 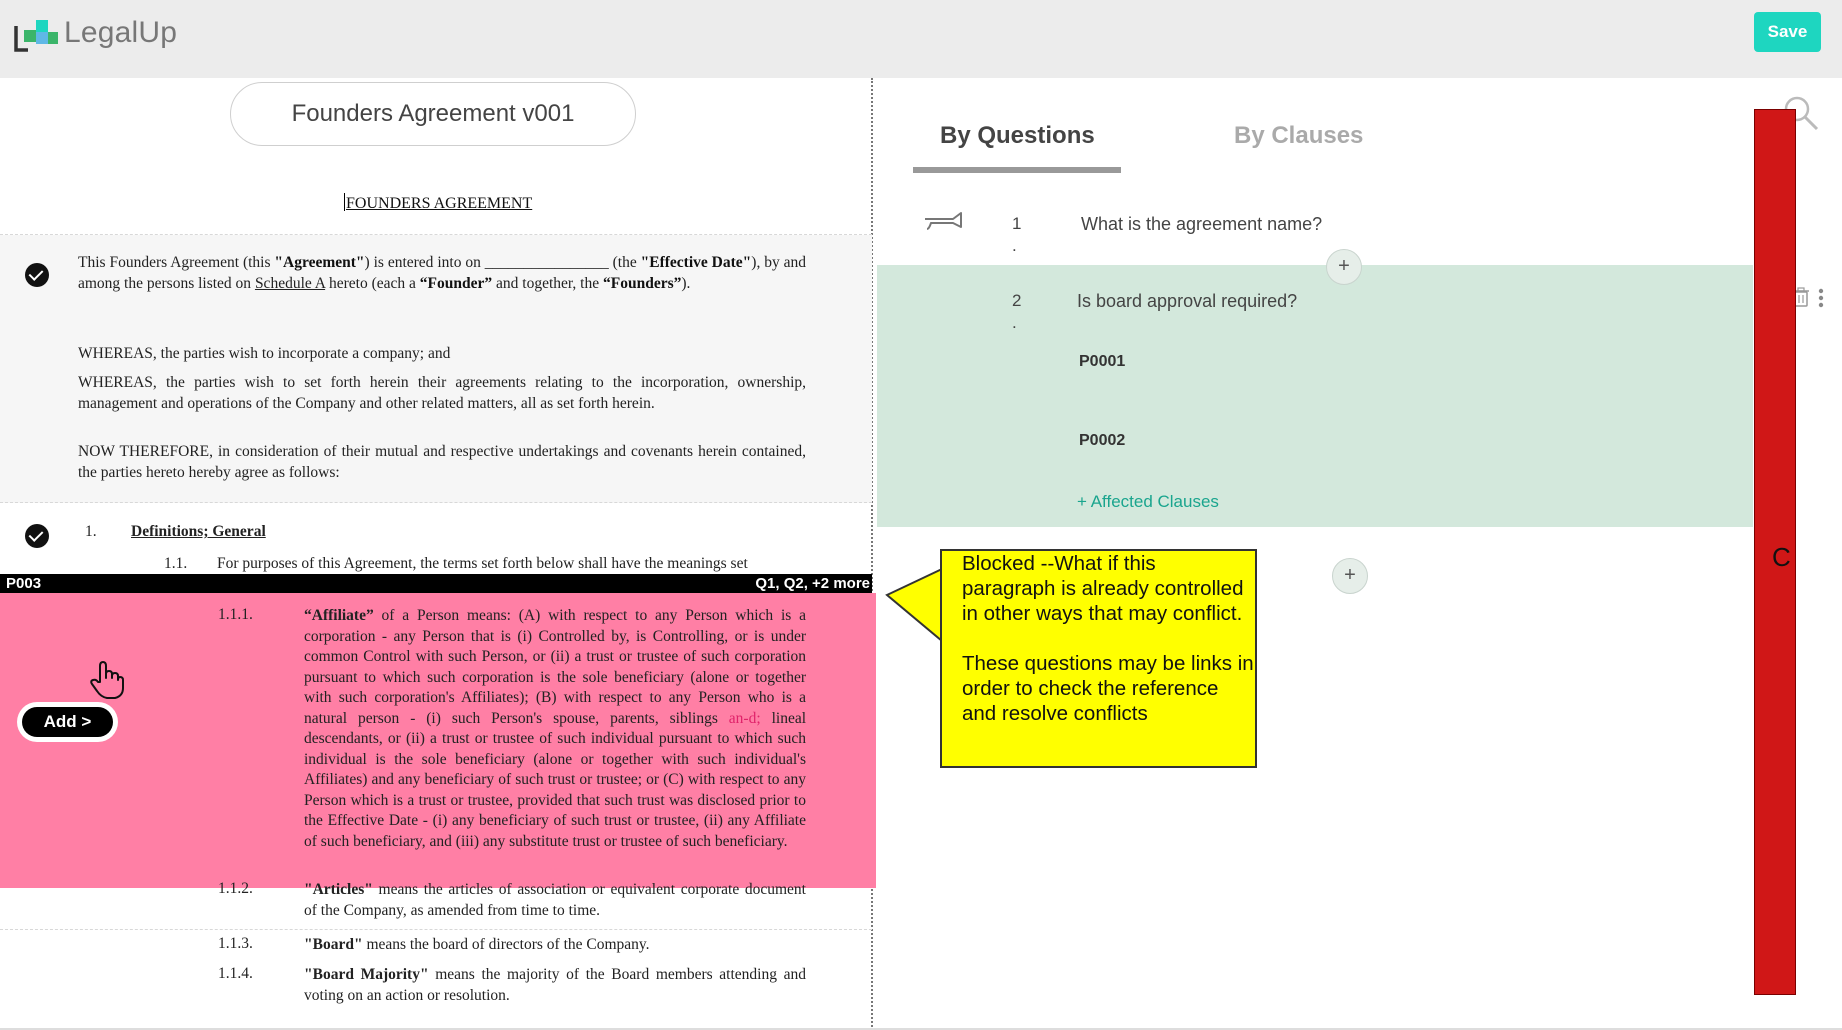 I want to click on tab-by-clauses: By Clauses, so click(x=1298, y=136).